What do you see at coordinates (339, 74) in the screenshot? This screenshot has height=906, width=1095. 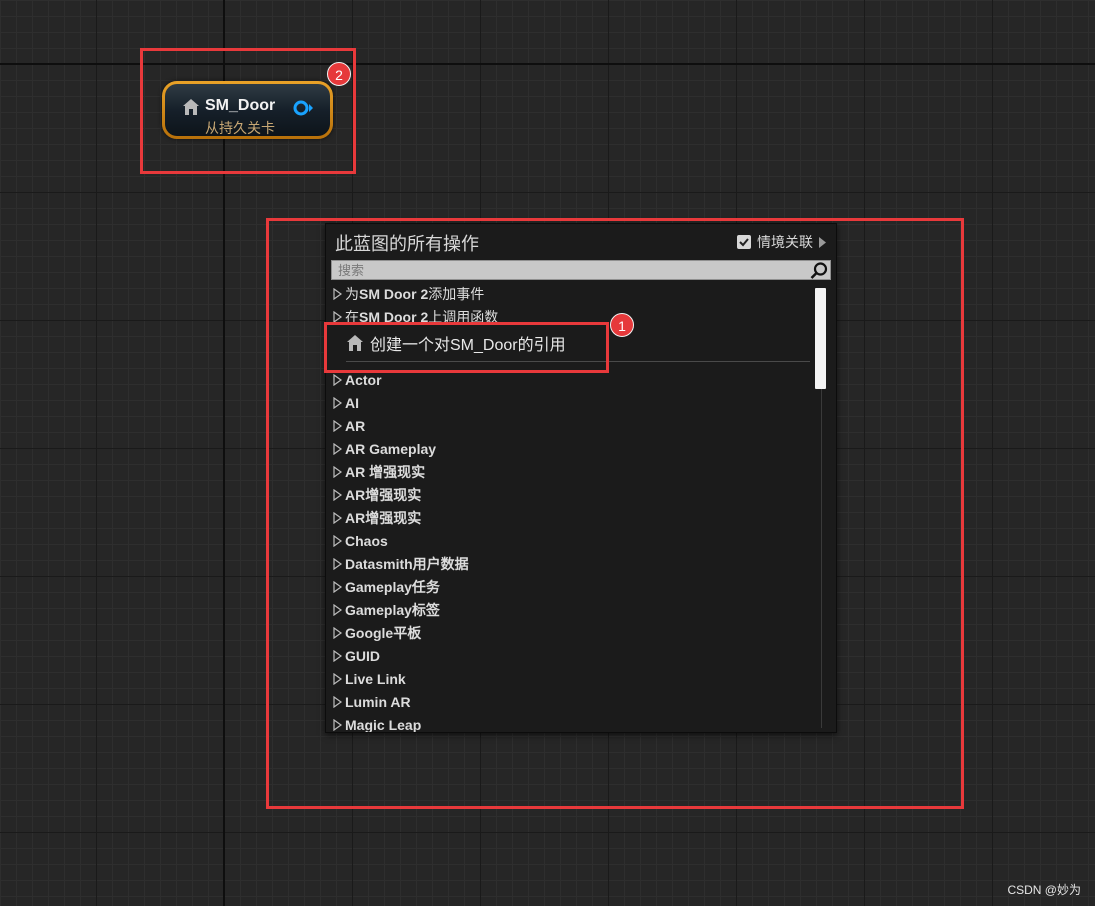 I see `annotation-badge-2: 2` at bounding box center [339, 74].